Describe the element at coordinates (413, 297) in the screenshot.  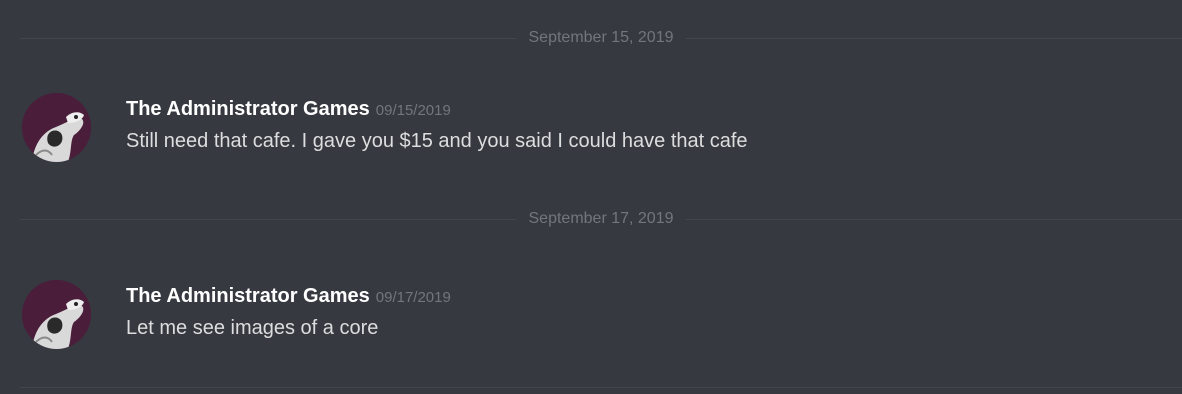
I see `message-timestamp: 09/17/2019` at that location.